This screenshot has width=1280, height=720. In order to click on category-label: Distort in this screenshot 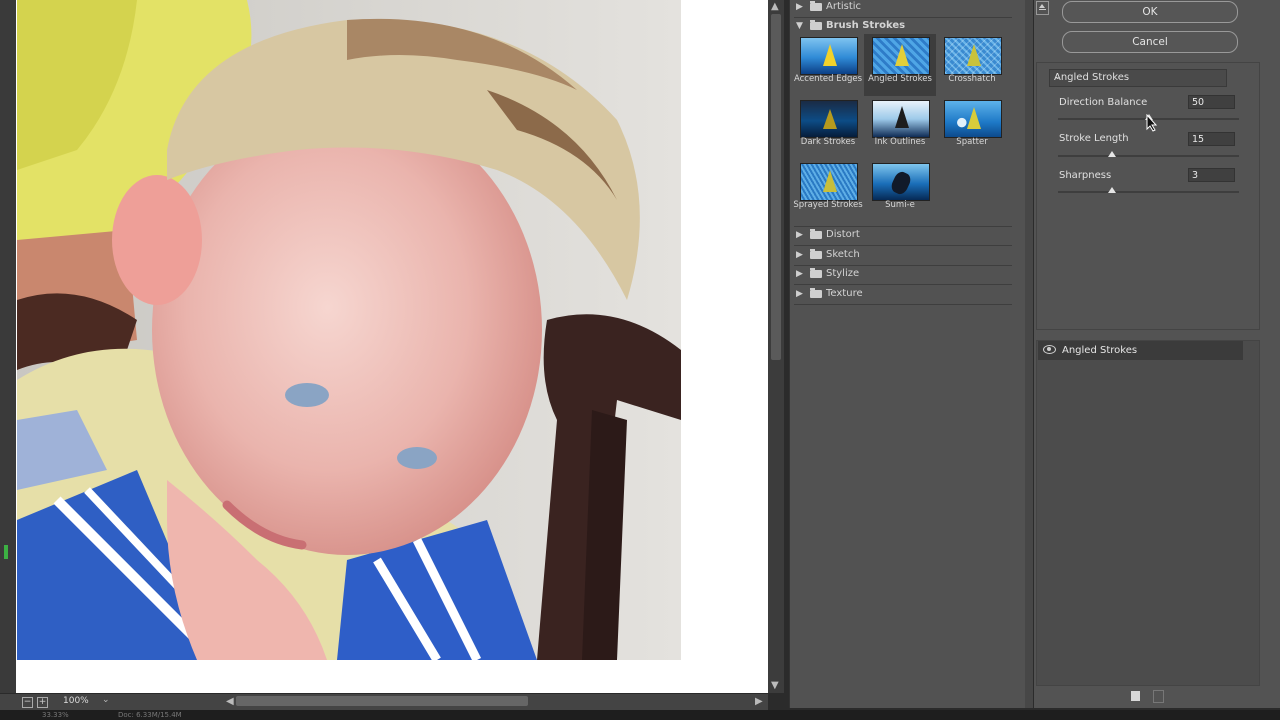, I will do `click(843, 234)`.